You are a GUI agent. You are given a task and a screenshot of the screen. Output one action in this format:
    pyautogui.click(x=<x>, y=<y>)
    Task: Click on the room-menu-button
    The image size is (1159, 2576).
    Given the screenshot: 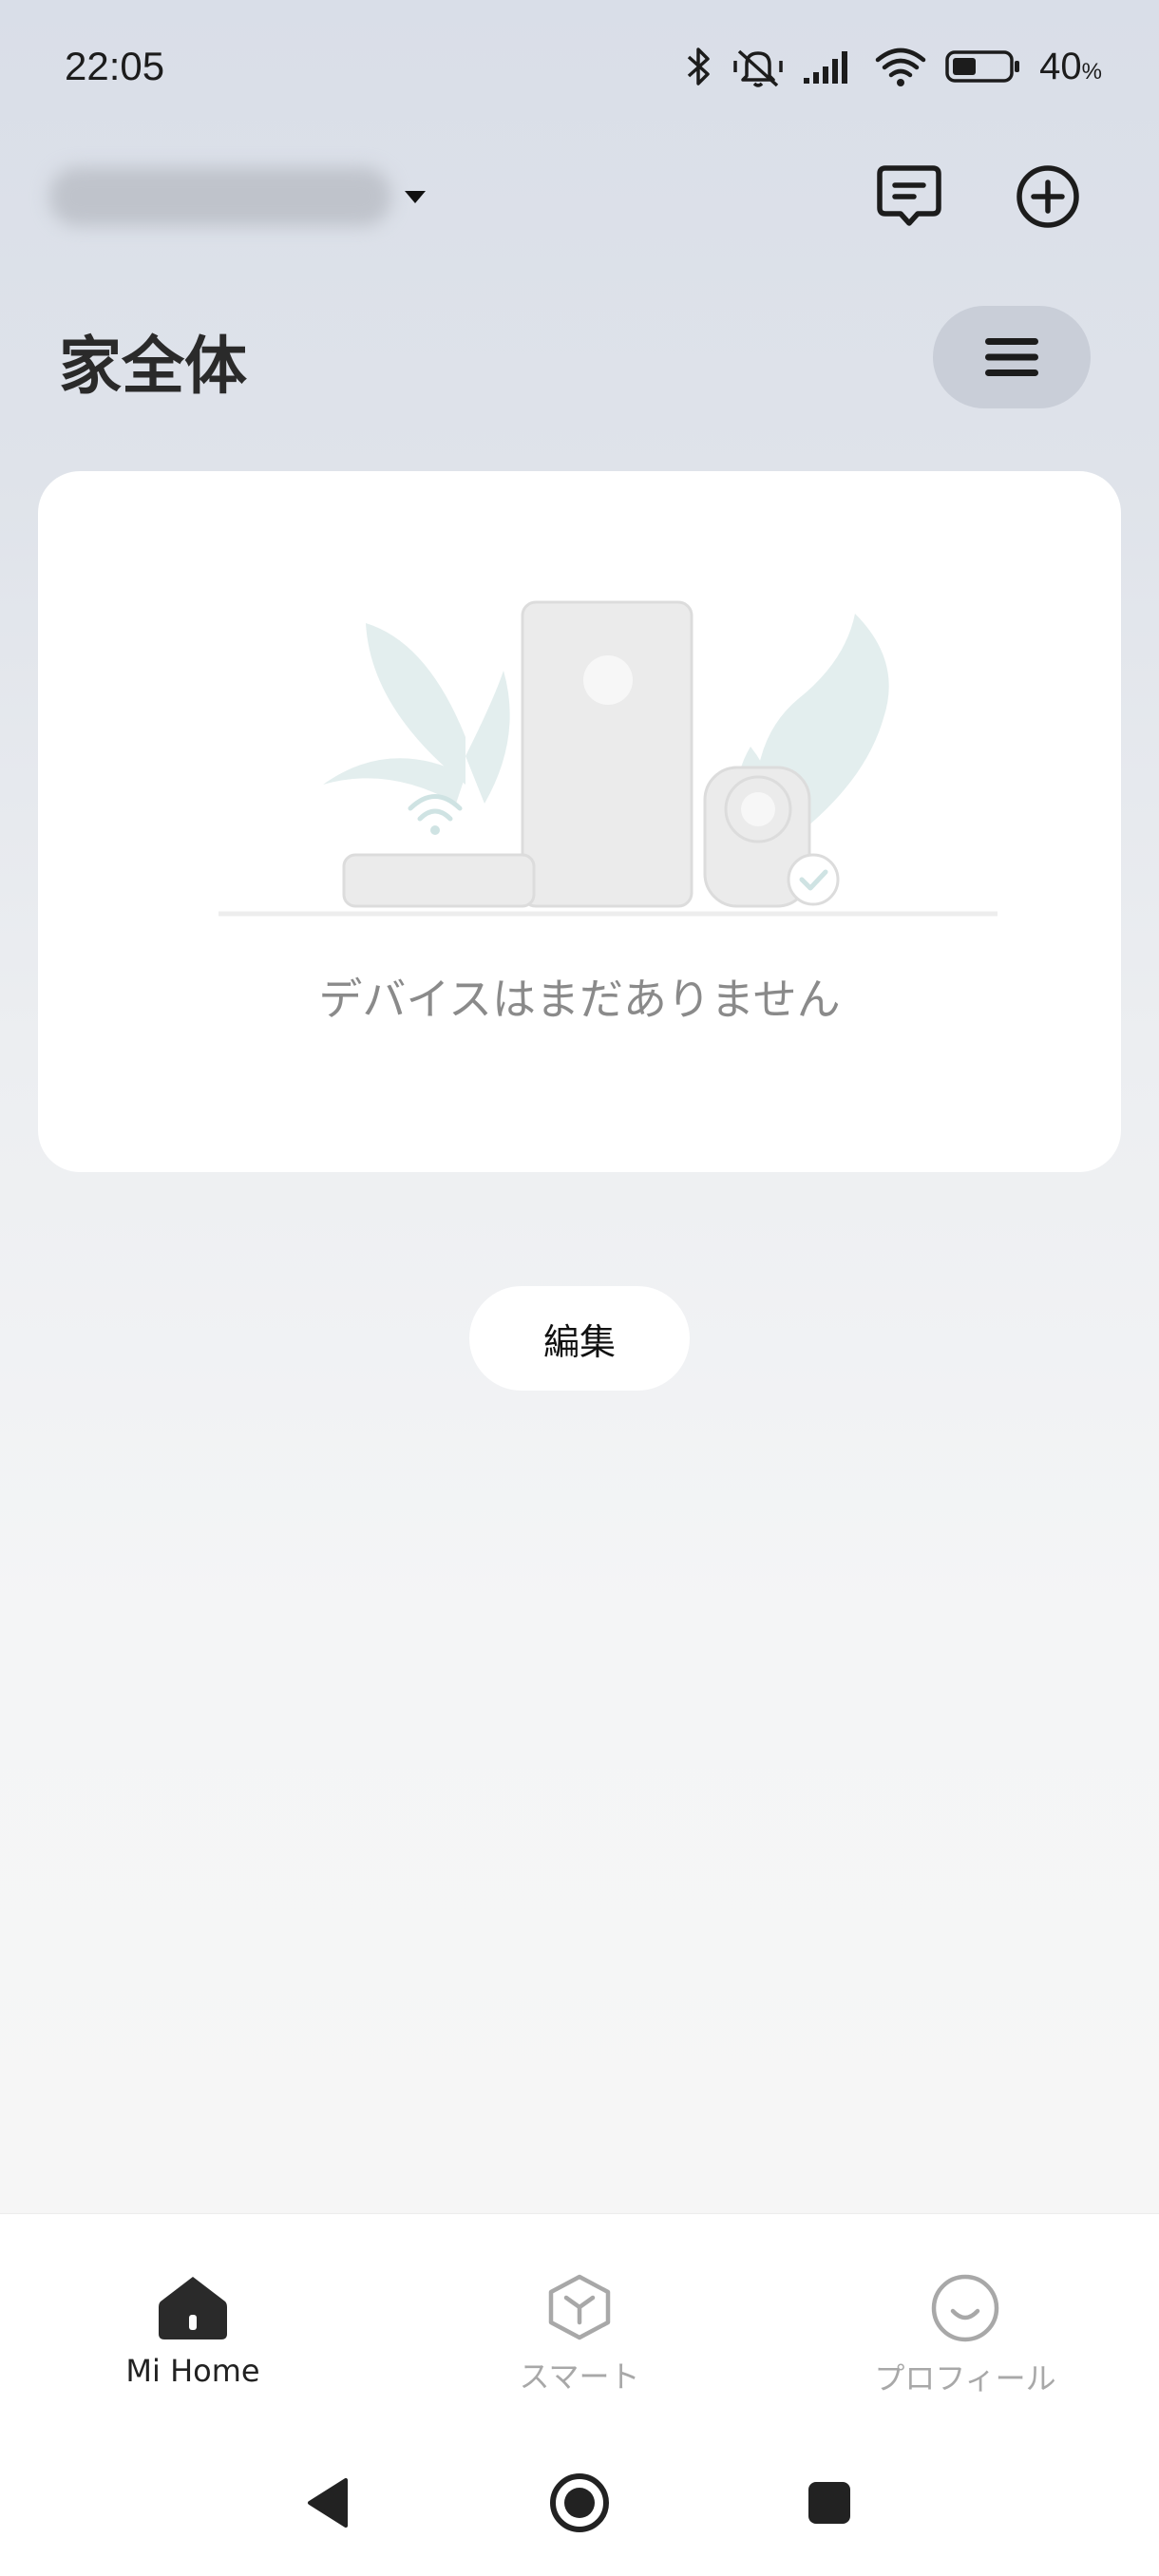 What is the action you would take?
    pyautogui.click(x=1012, y=357)
    